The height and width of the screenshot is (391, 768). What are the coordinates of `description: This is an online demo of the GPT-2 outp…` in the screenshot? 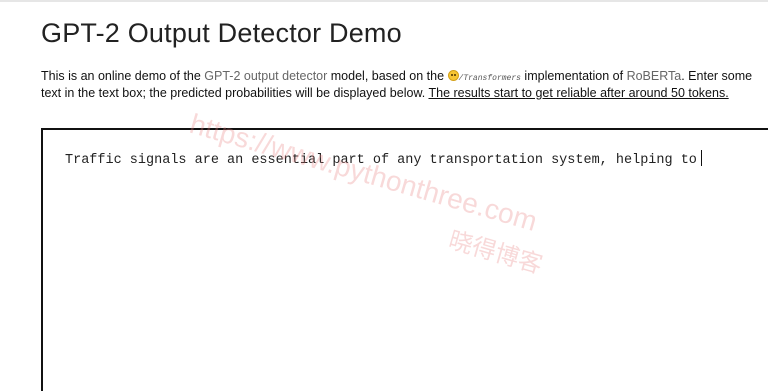 It's located at (402, 85).